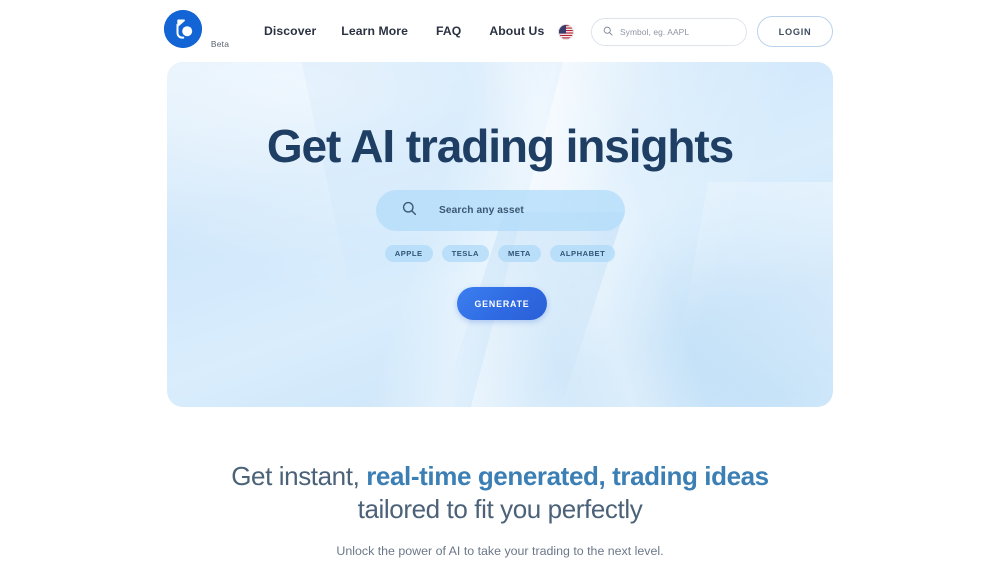 The image size is (1000, 563). I want to click on nav-item-discover: Discover, so click(290, 31).